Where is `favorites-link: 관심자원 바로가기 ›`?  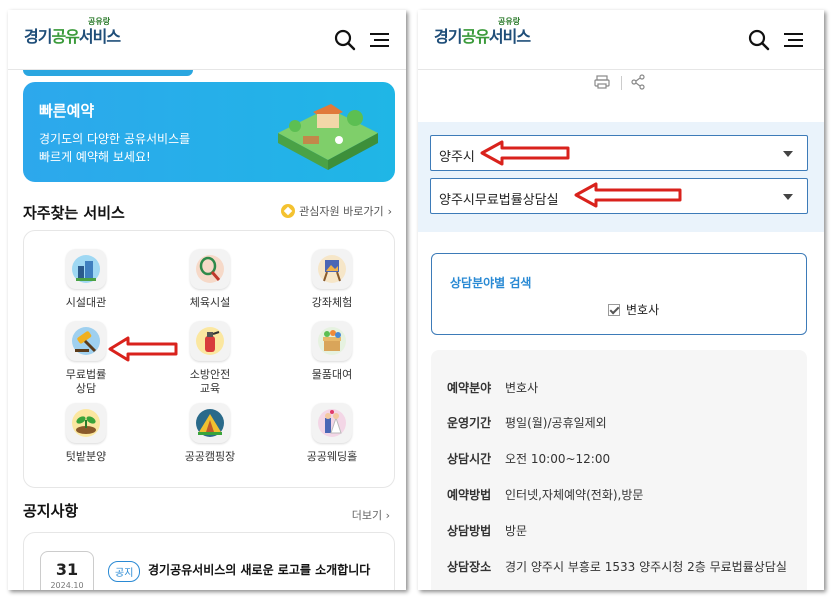
favorites-link: 관심자원 바로가기 › is located at coordinates (336, 211).